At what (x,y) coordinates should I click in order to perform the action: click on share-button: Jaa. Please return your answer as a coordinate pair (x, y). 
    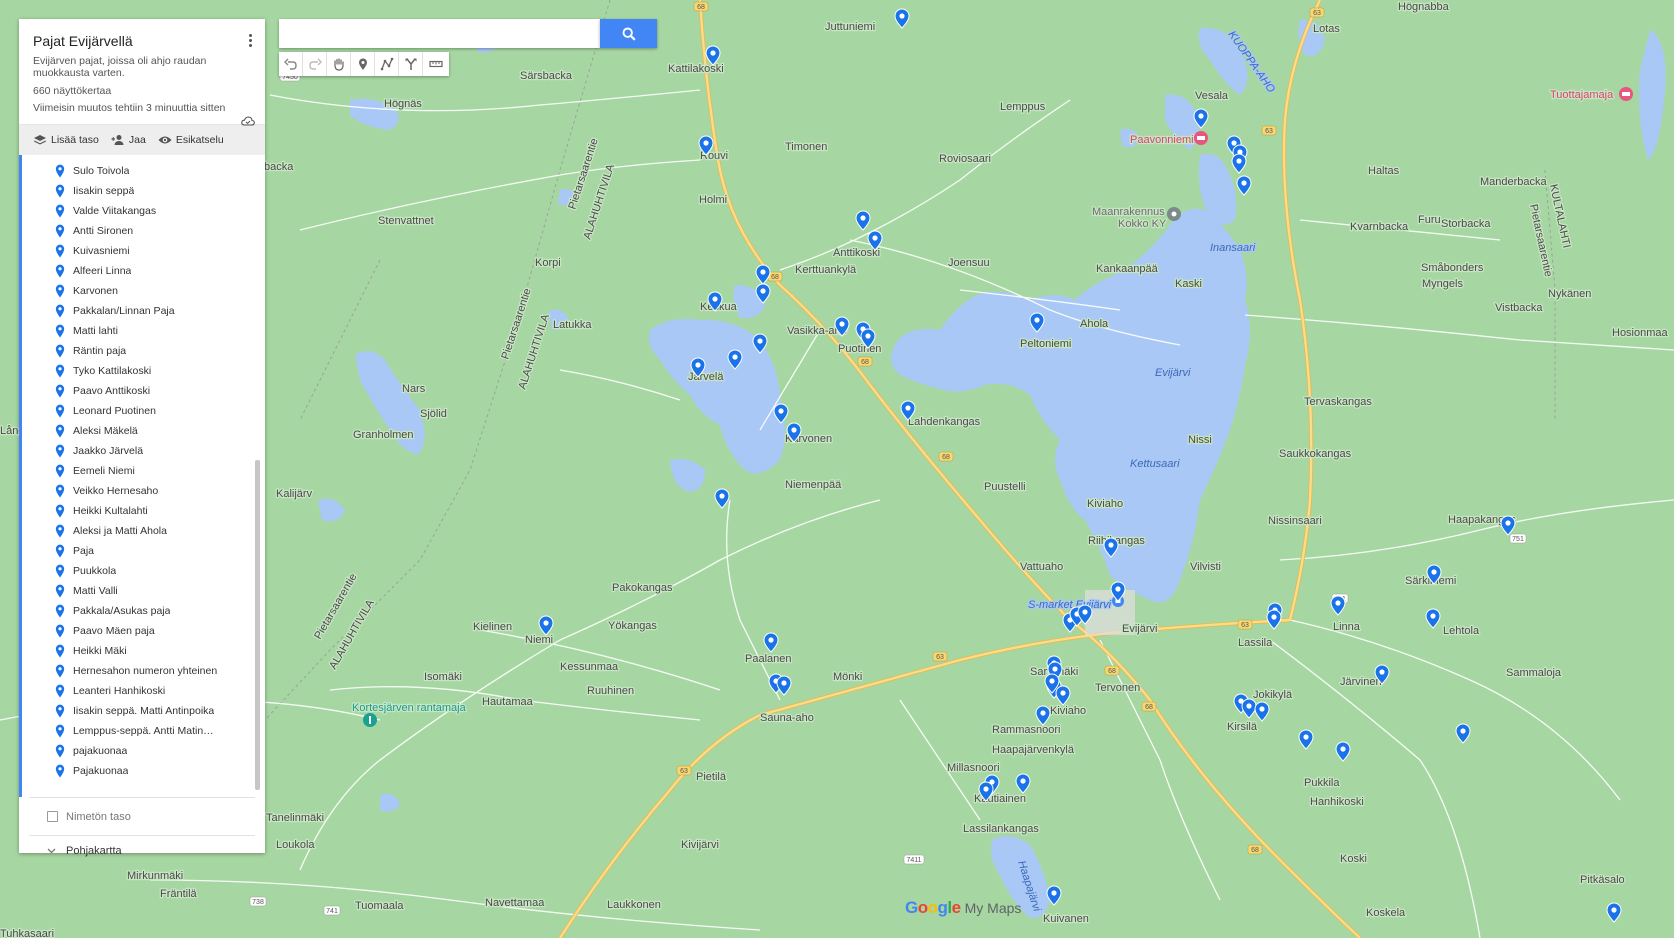
    Looking at the image, I should click on (128, 140).